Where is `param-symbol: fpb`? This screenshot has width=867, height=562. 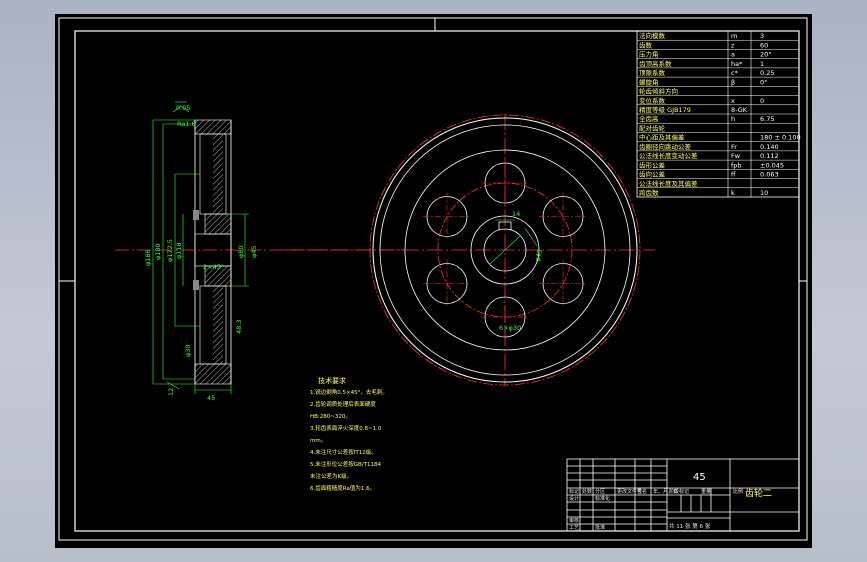 param-symbol: fpb is located at coordinates (736, 165).